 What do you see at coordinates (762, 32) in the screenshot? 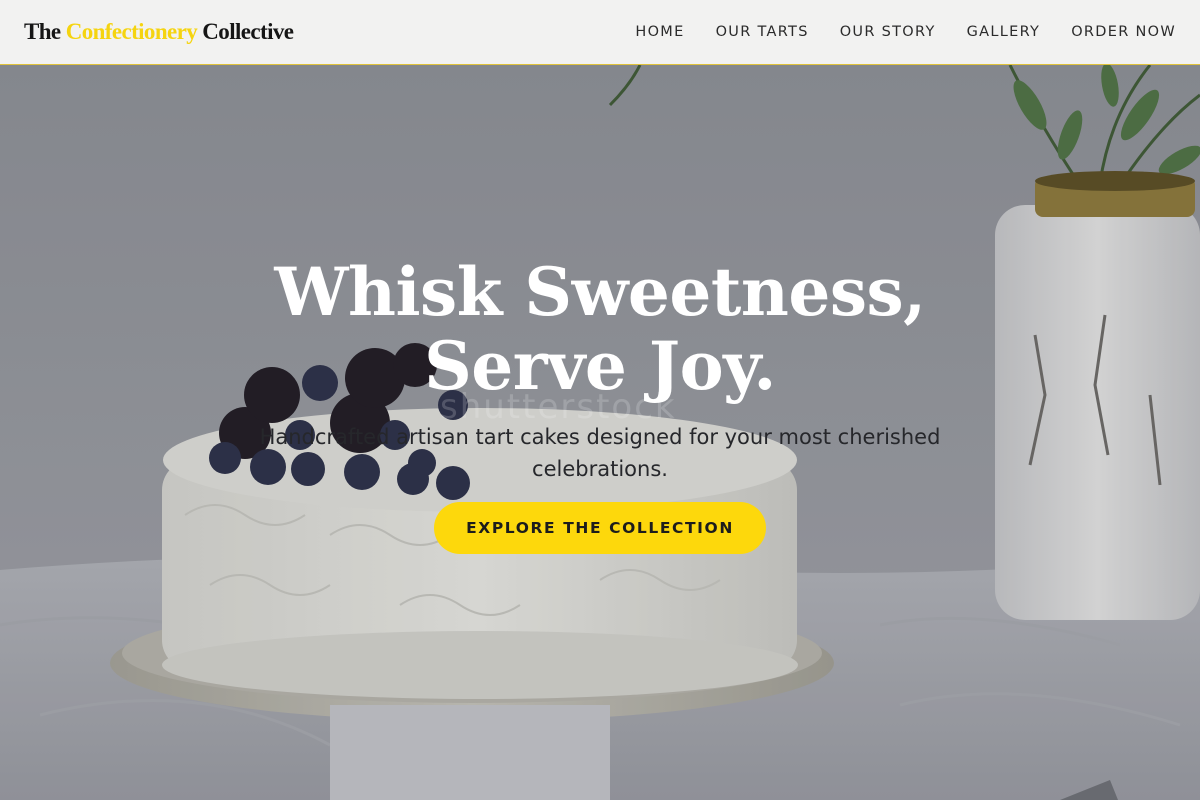
I see `nav-our-tarts: OUR TARTS` at bounding box center [762, 32].